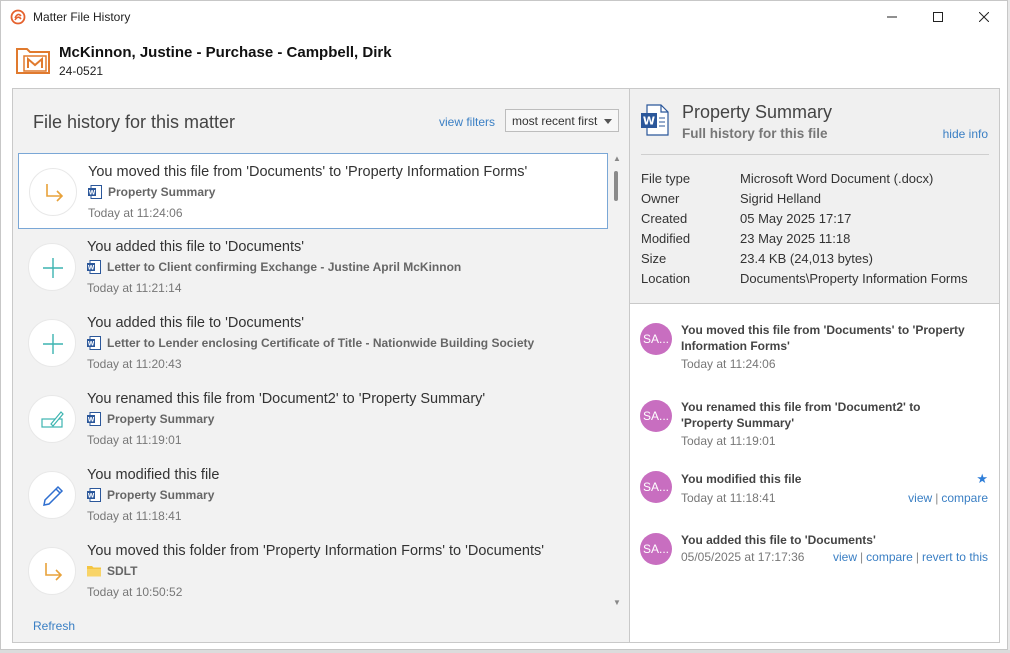 This screenshot has width=1010, height=653. What do you see at coordinates (815, 154) in the screenshot?
I see `info-divider` at bounding box center [815, 154].